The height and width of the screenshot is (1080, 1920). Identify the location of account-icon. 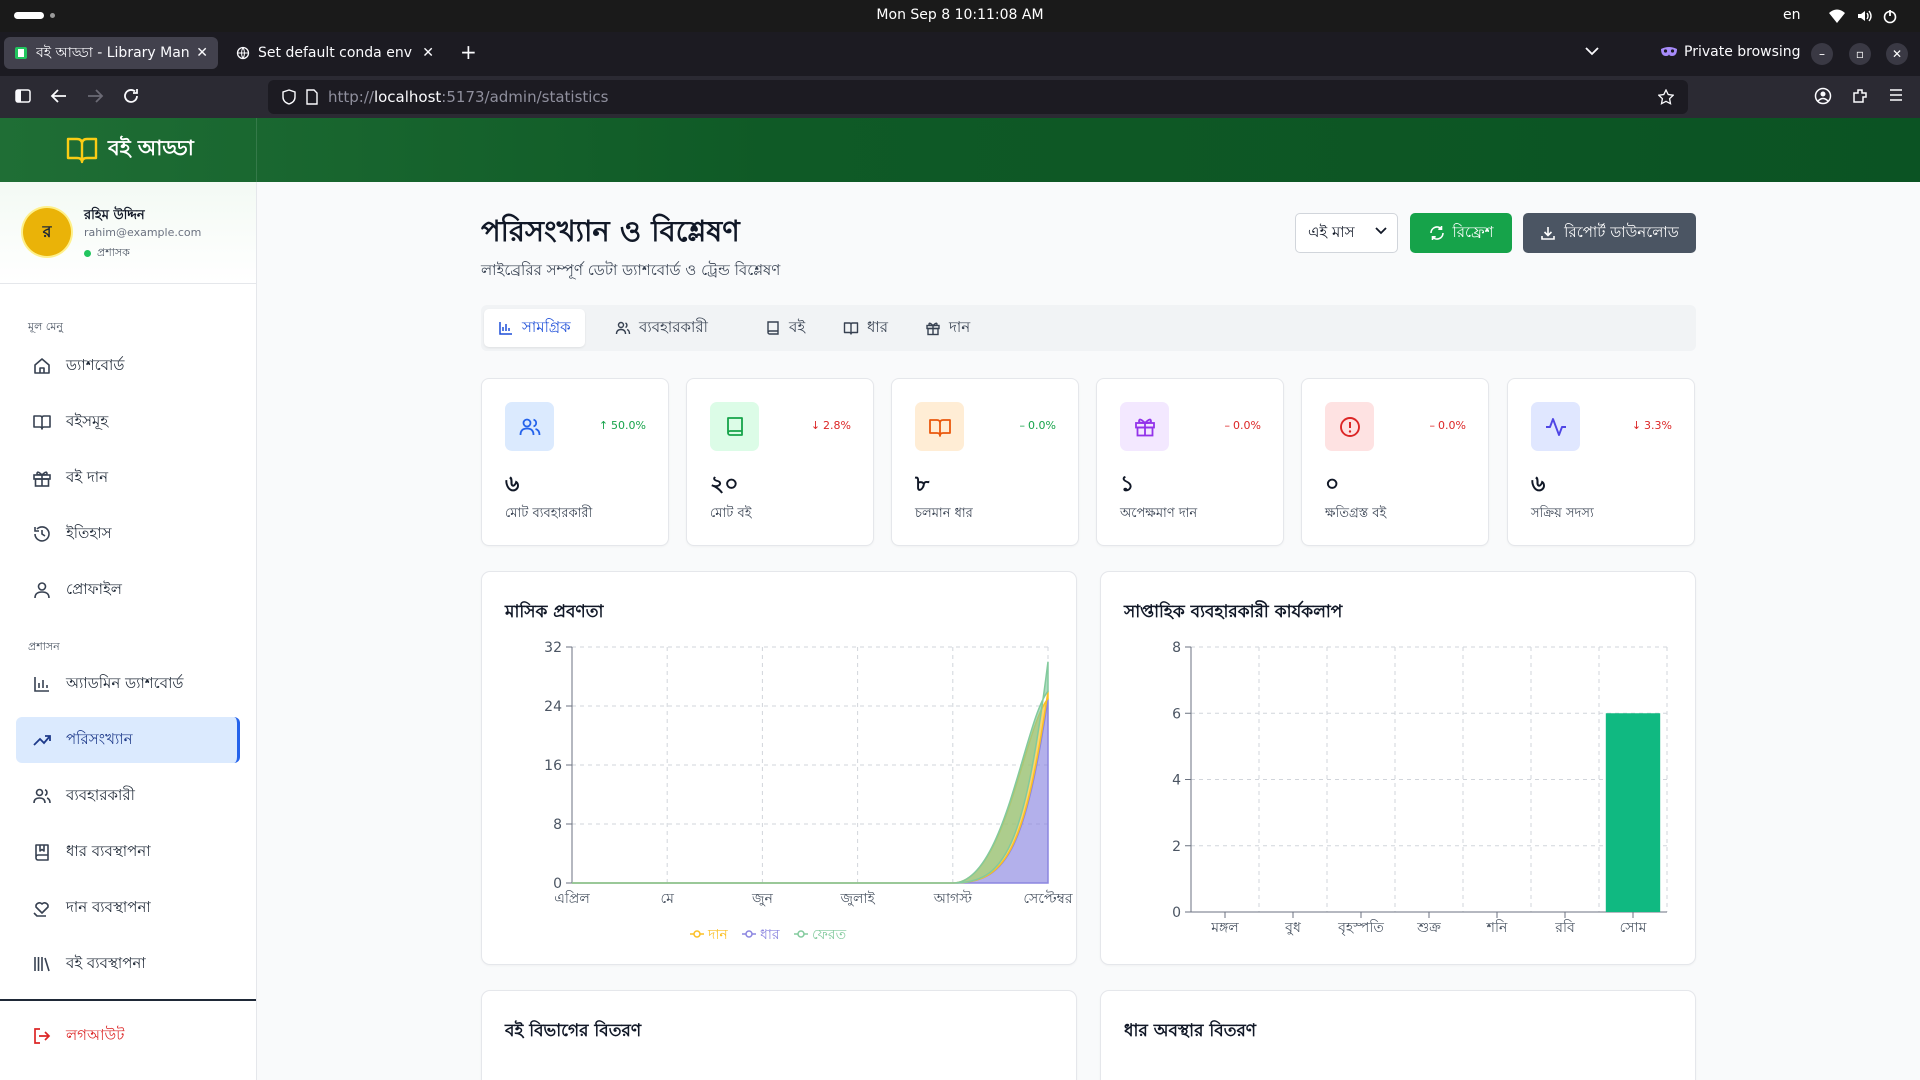
(1823, 96).